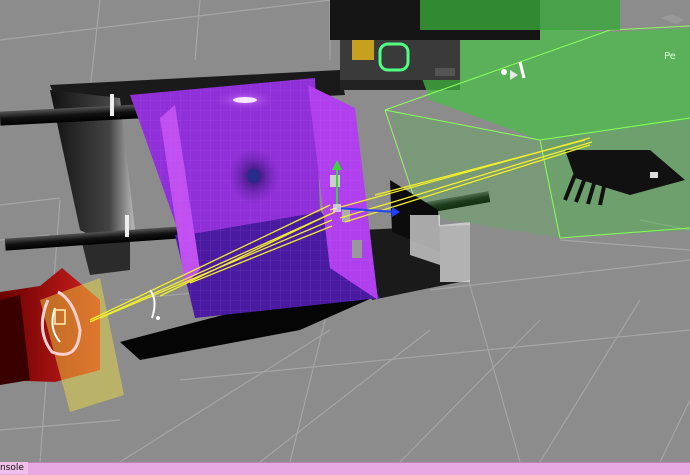 This screenshot has width=690, height=475. What do you see at coordinates (520, 15) in the screenshot?
I see `green-block-top` at bounding box center [520, 15].